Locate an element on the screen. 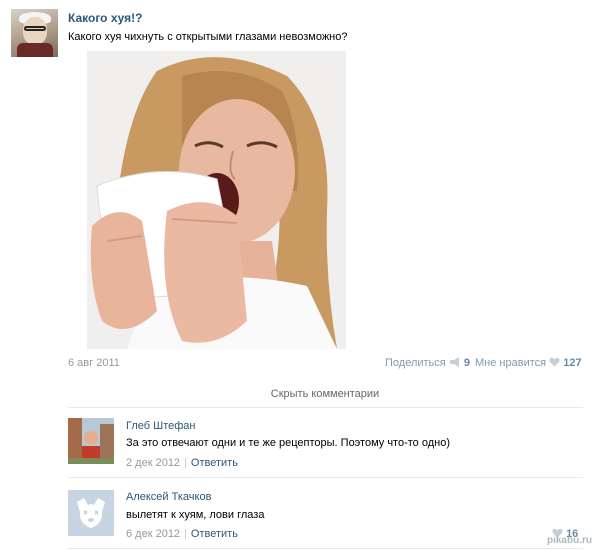  post-date: 6 авг 2011 is located at coordinates (94, 363).